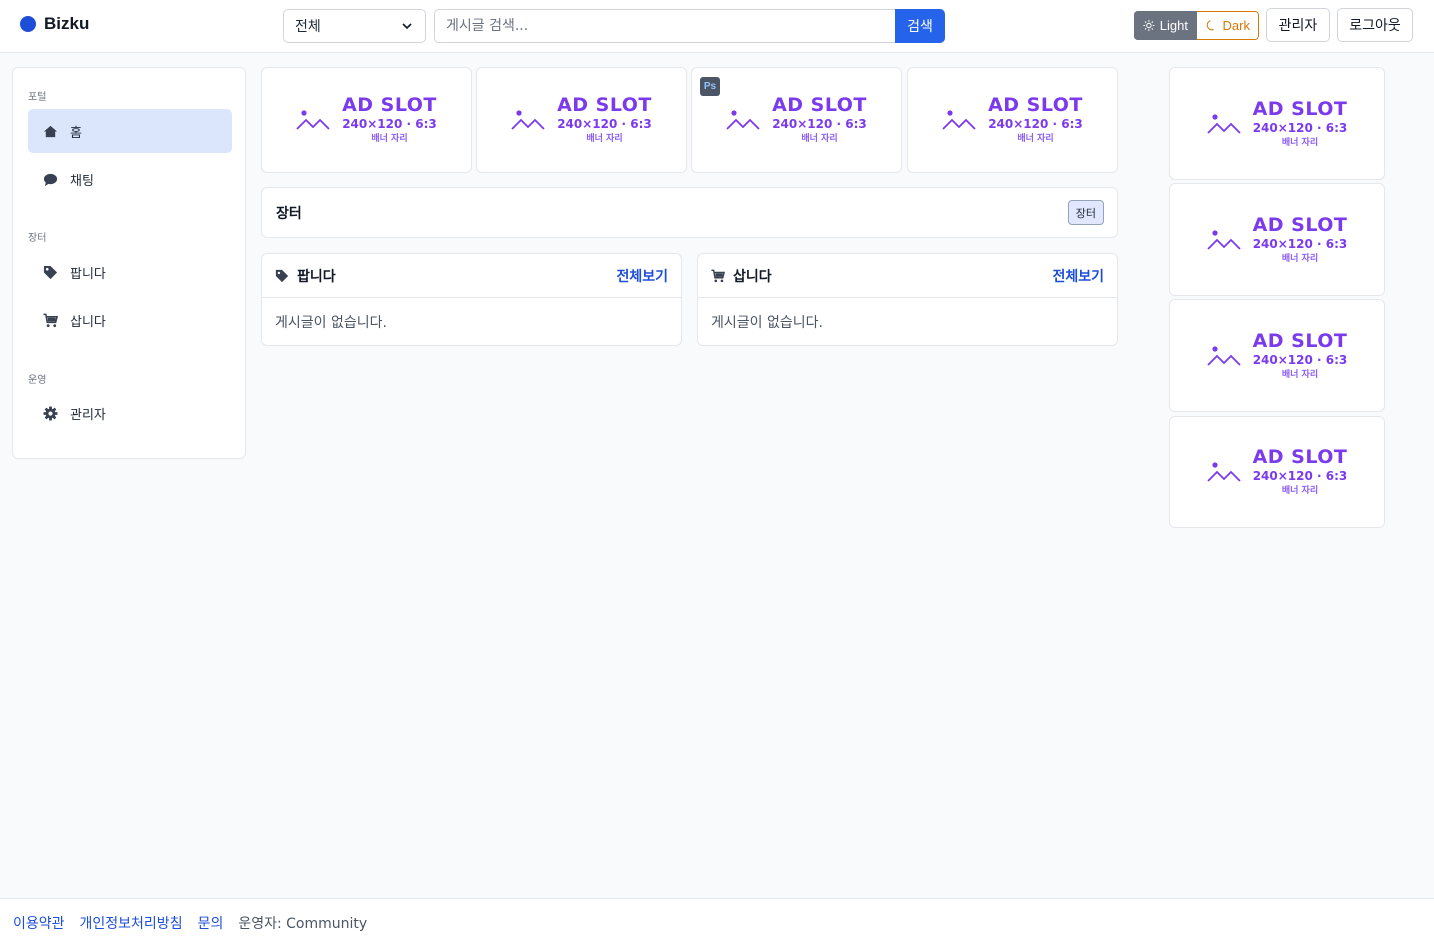 The image size is (1434, 946). I want to click on search-input, so click(665, 26).